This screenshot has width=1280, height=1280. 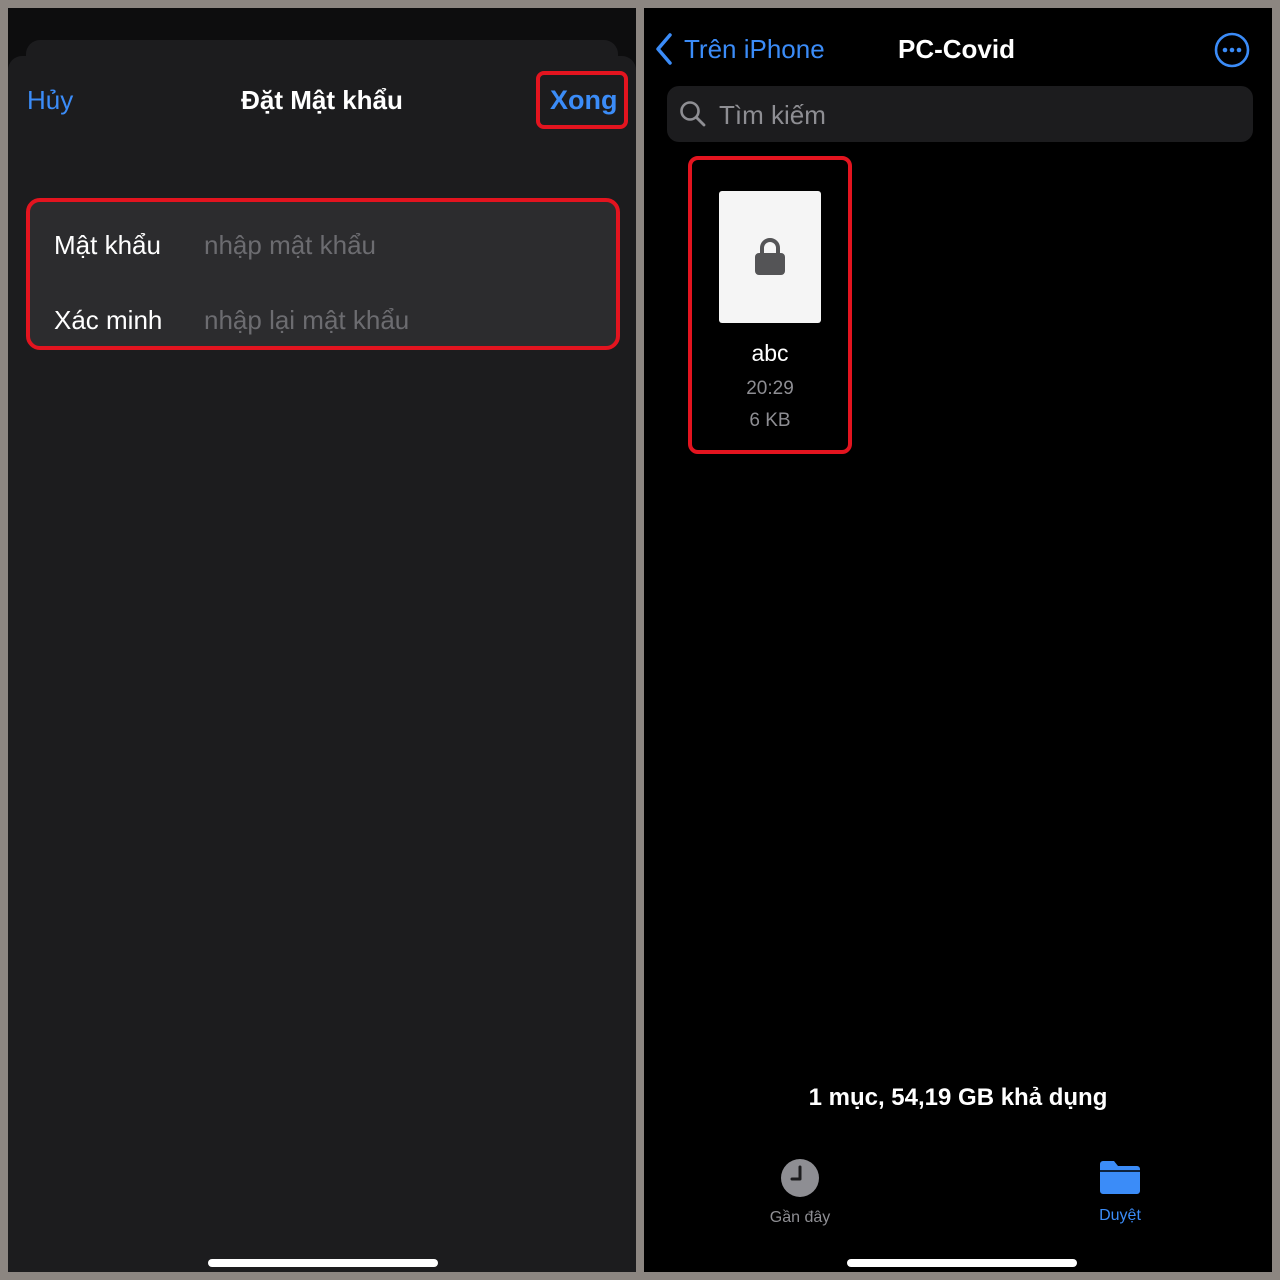 I want to click on search-bar, so click(x=960, y=115).